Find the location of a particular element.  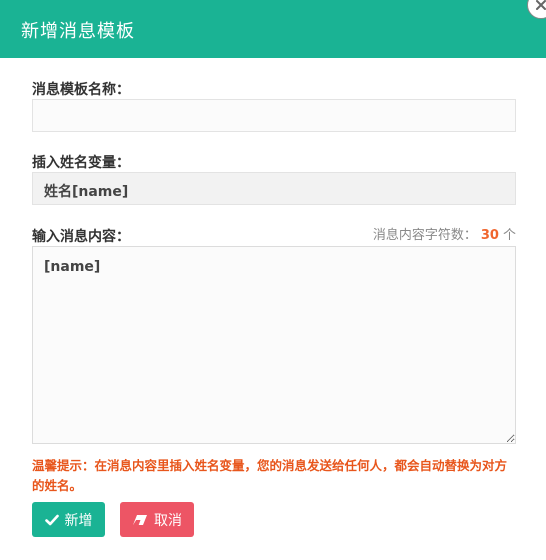

cancel-button: 取消 is located at coordinates (157, 519).